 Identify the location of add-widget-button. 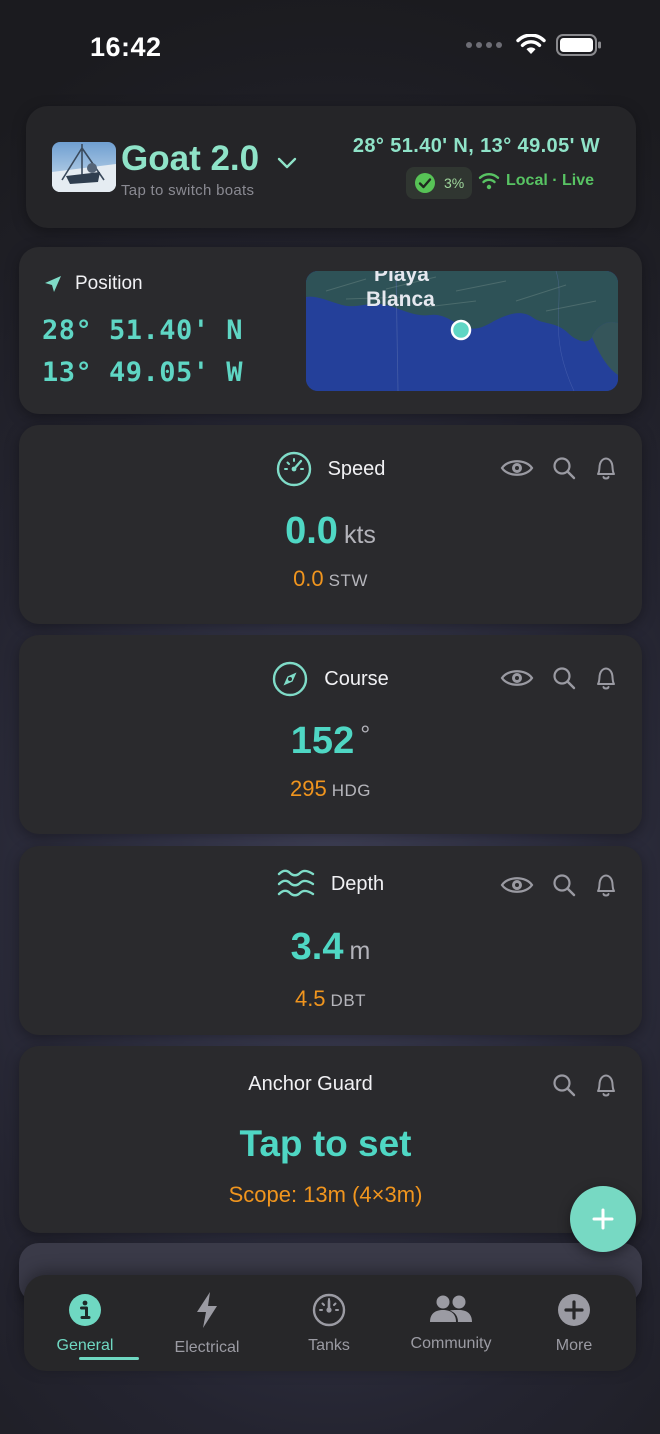
(603, 1219).